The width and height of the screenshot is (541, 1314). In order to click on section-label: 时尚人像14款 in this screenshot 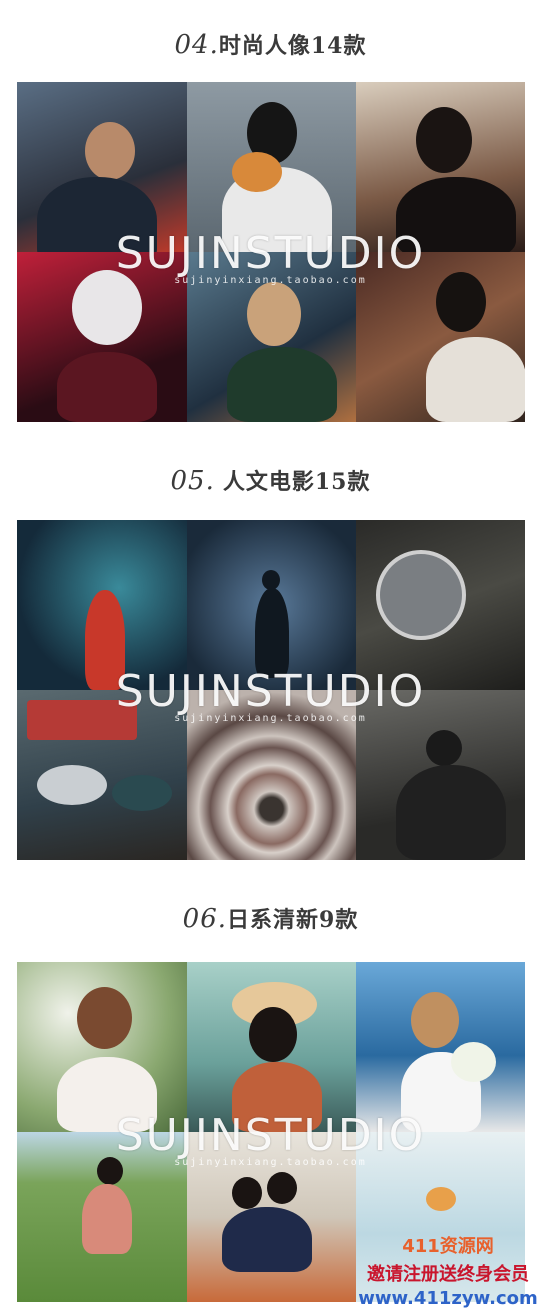, I will do `click(292, 46)`.